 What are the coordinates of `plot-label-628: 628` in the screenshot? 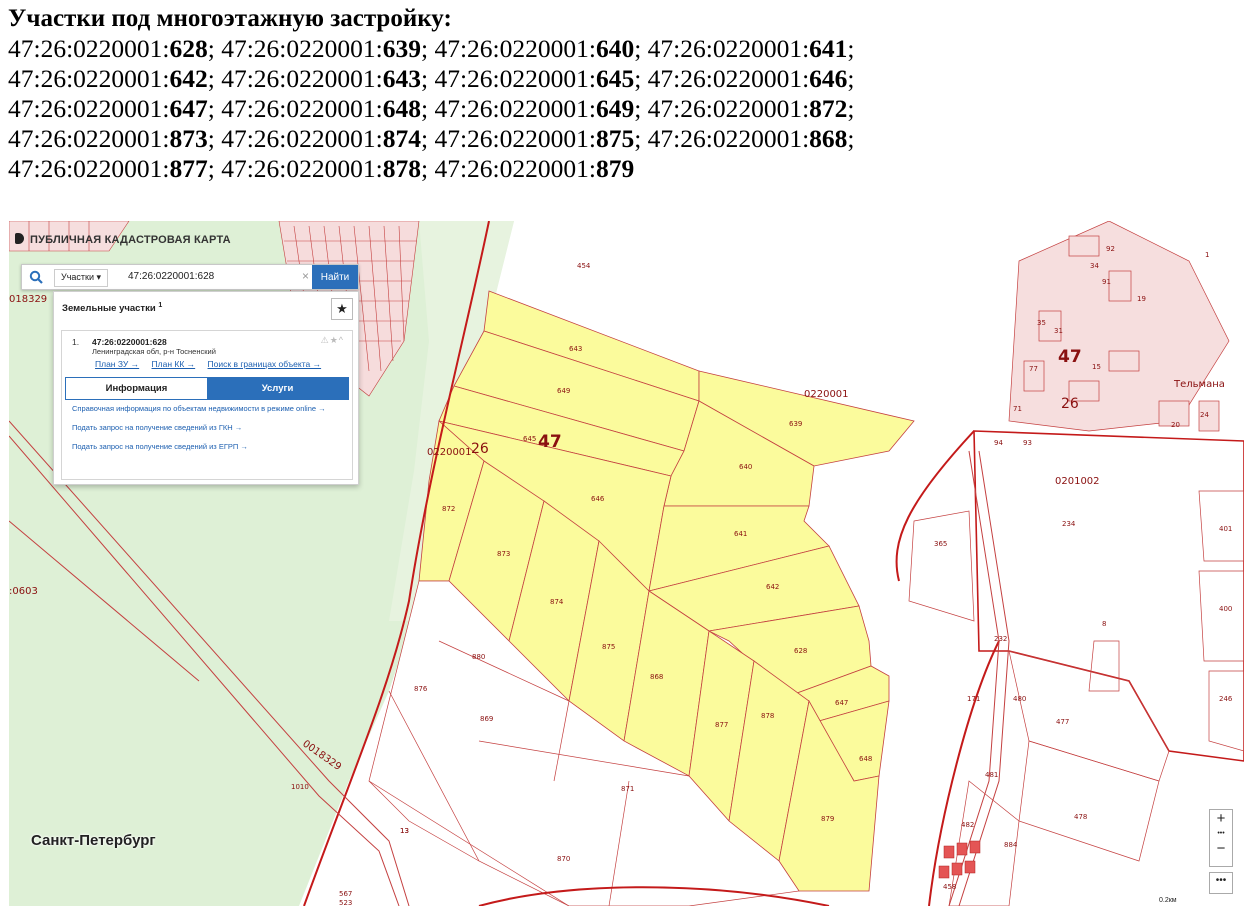 It's located at (800, 651).